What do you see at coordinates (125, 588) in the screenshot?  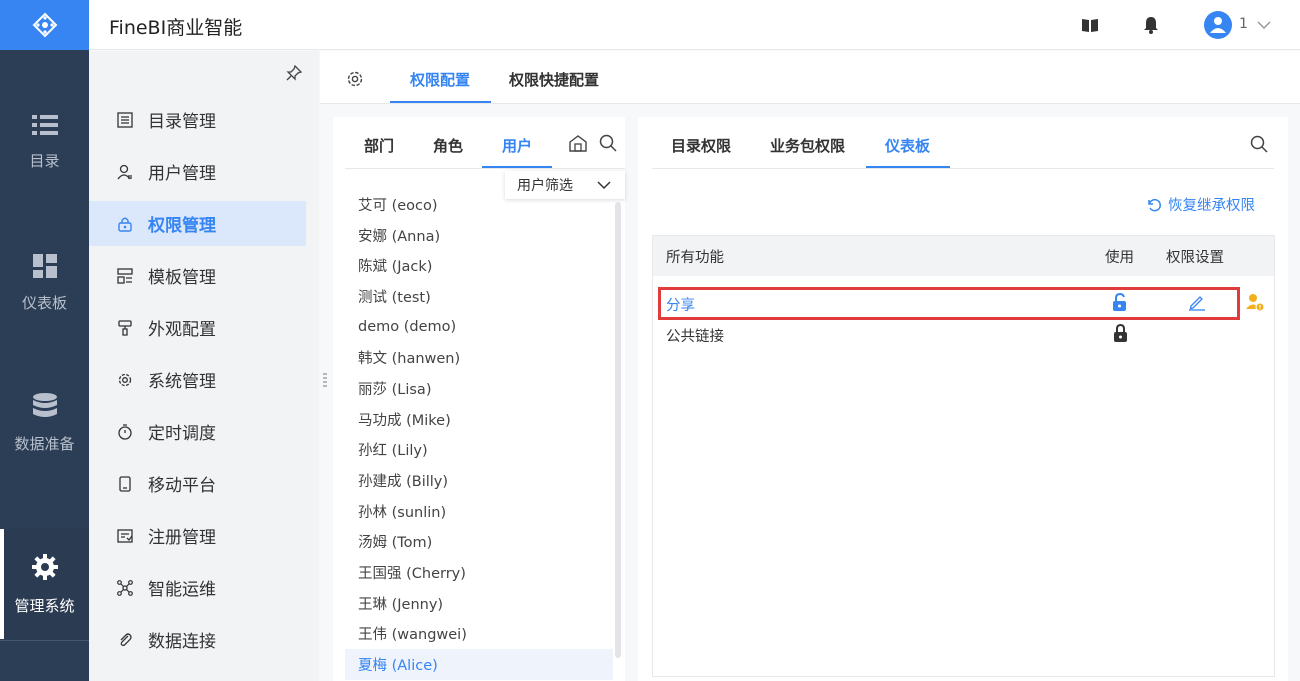 I see `network-icon` at bounding box center [125, 588].